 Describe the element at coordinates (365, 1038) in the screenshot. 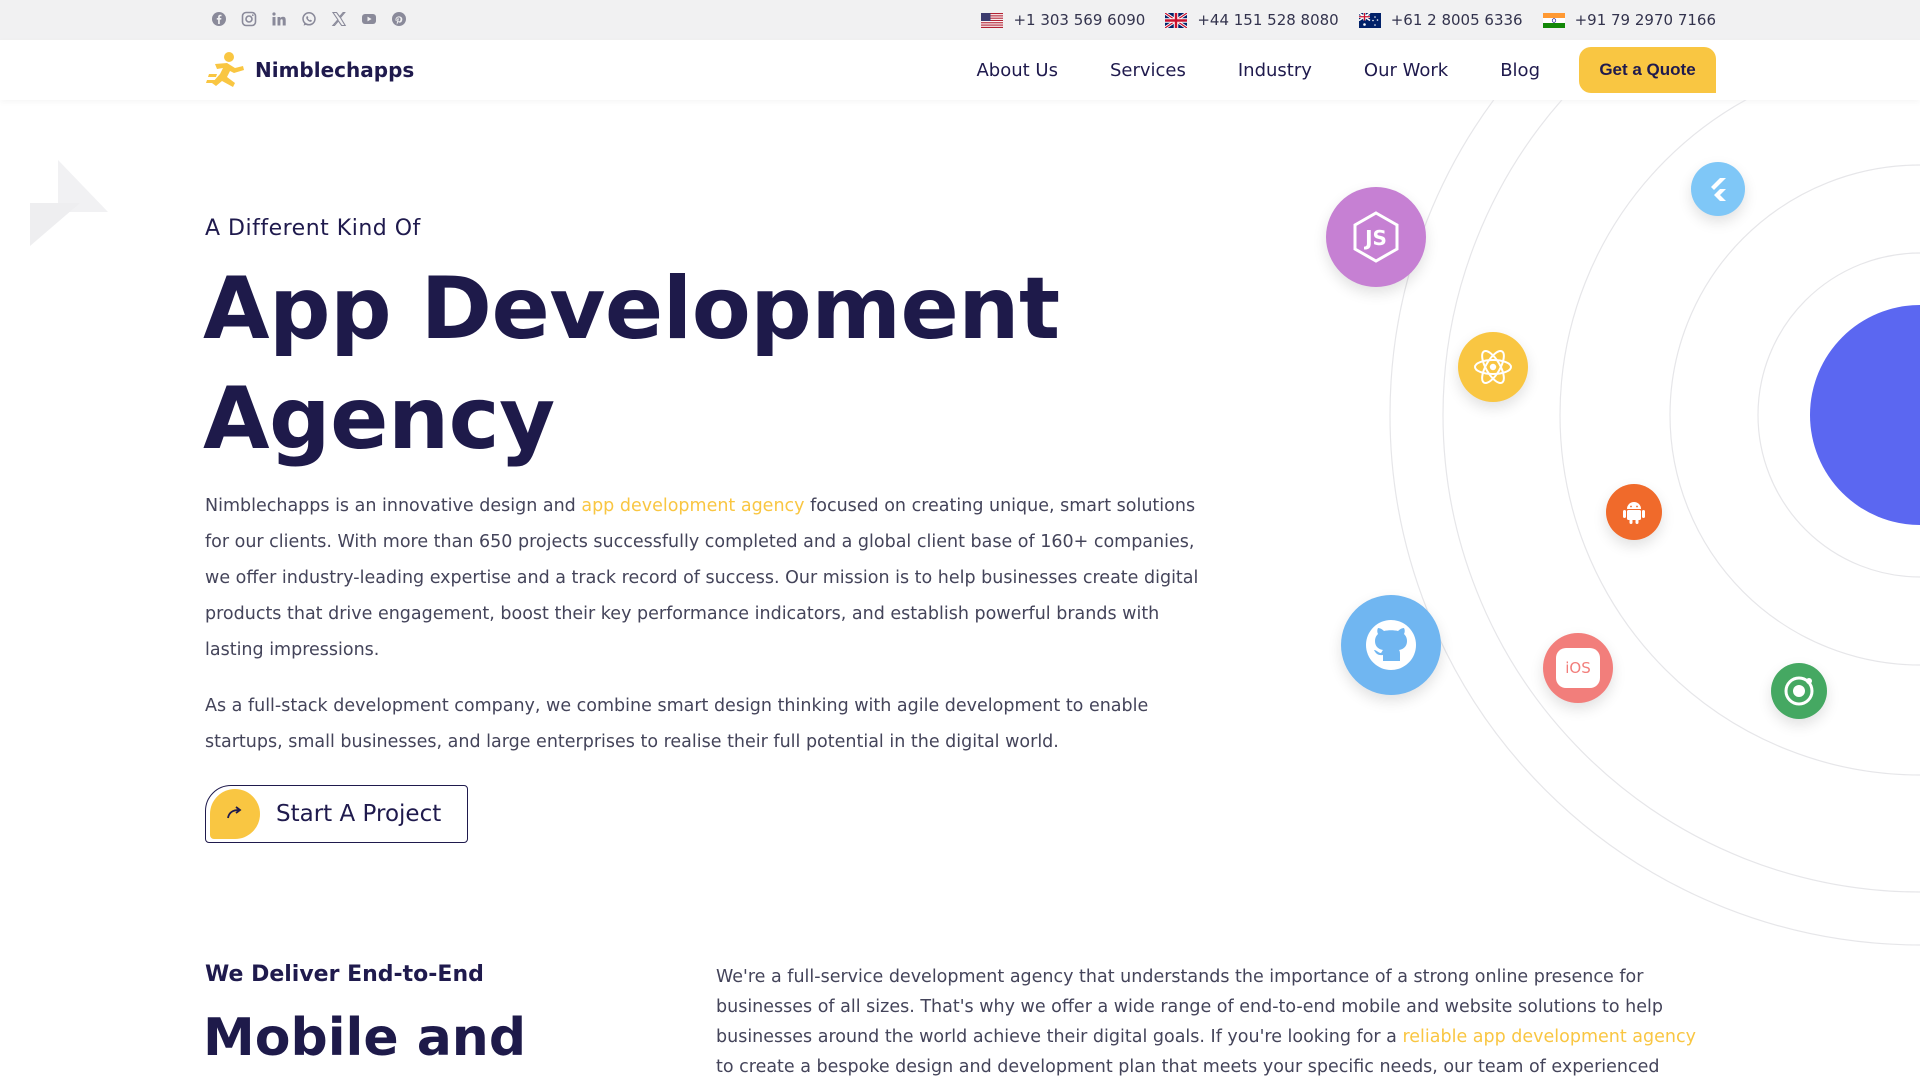

I see `section2-title: Mobile and` at that location.